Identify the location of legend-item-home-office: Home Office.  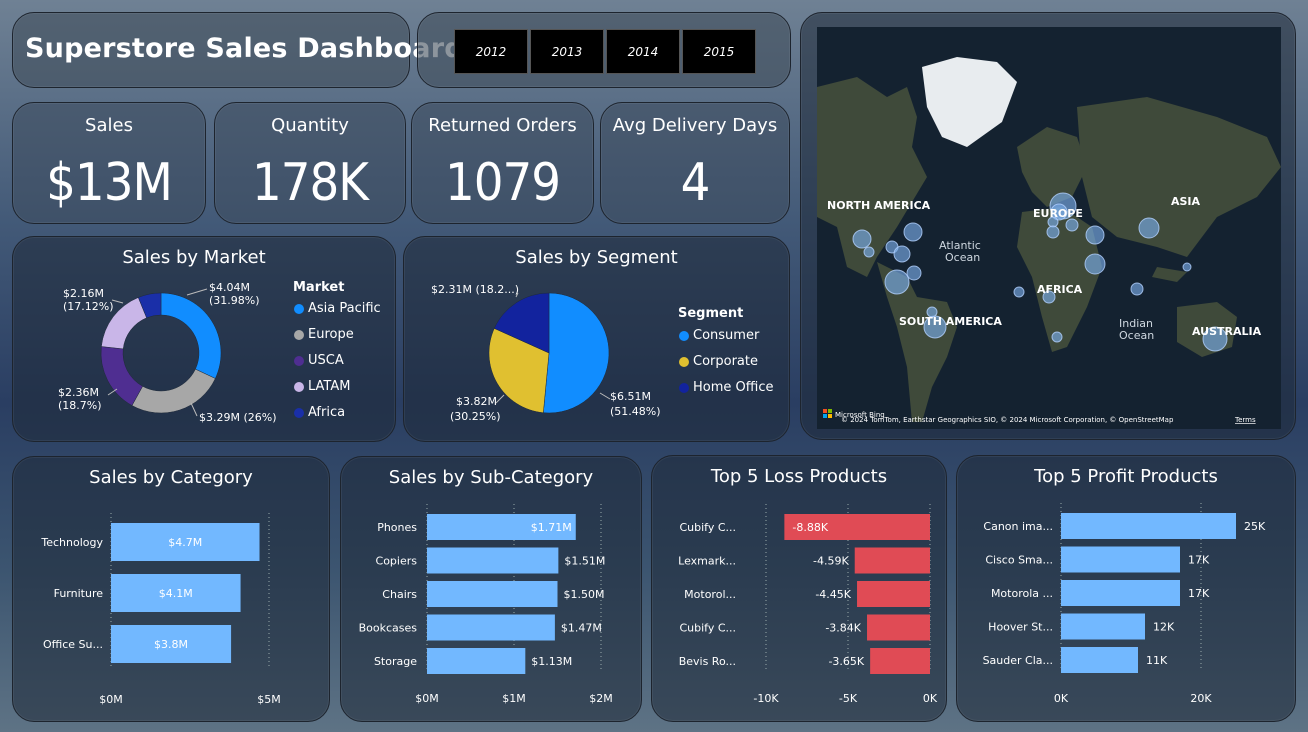
(726, 387).